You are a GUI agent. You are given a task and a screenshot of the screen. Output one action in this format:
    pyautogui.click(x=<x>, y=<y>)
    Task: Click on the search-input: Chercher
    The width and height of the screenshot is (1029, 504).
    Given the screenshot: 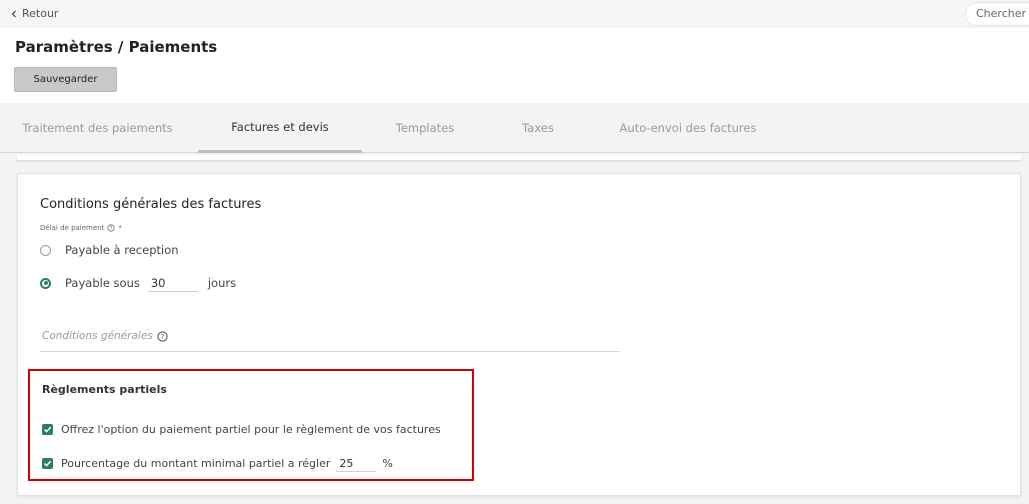 What is the action you would take?
    pyautogui.click(x=997, y=14)
    